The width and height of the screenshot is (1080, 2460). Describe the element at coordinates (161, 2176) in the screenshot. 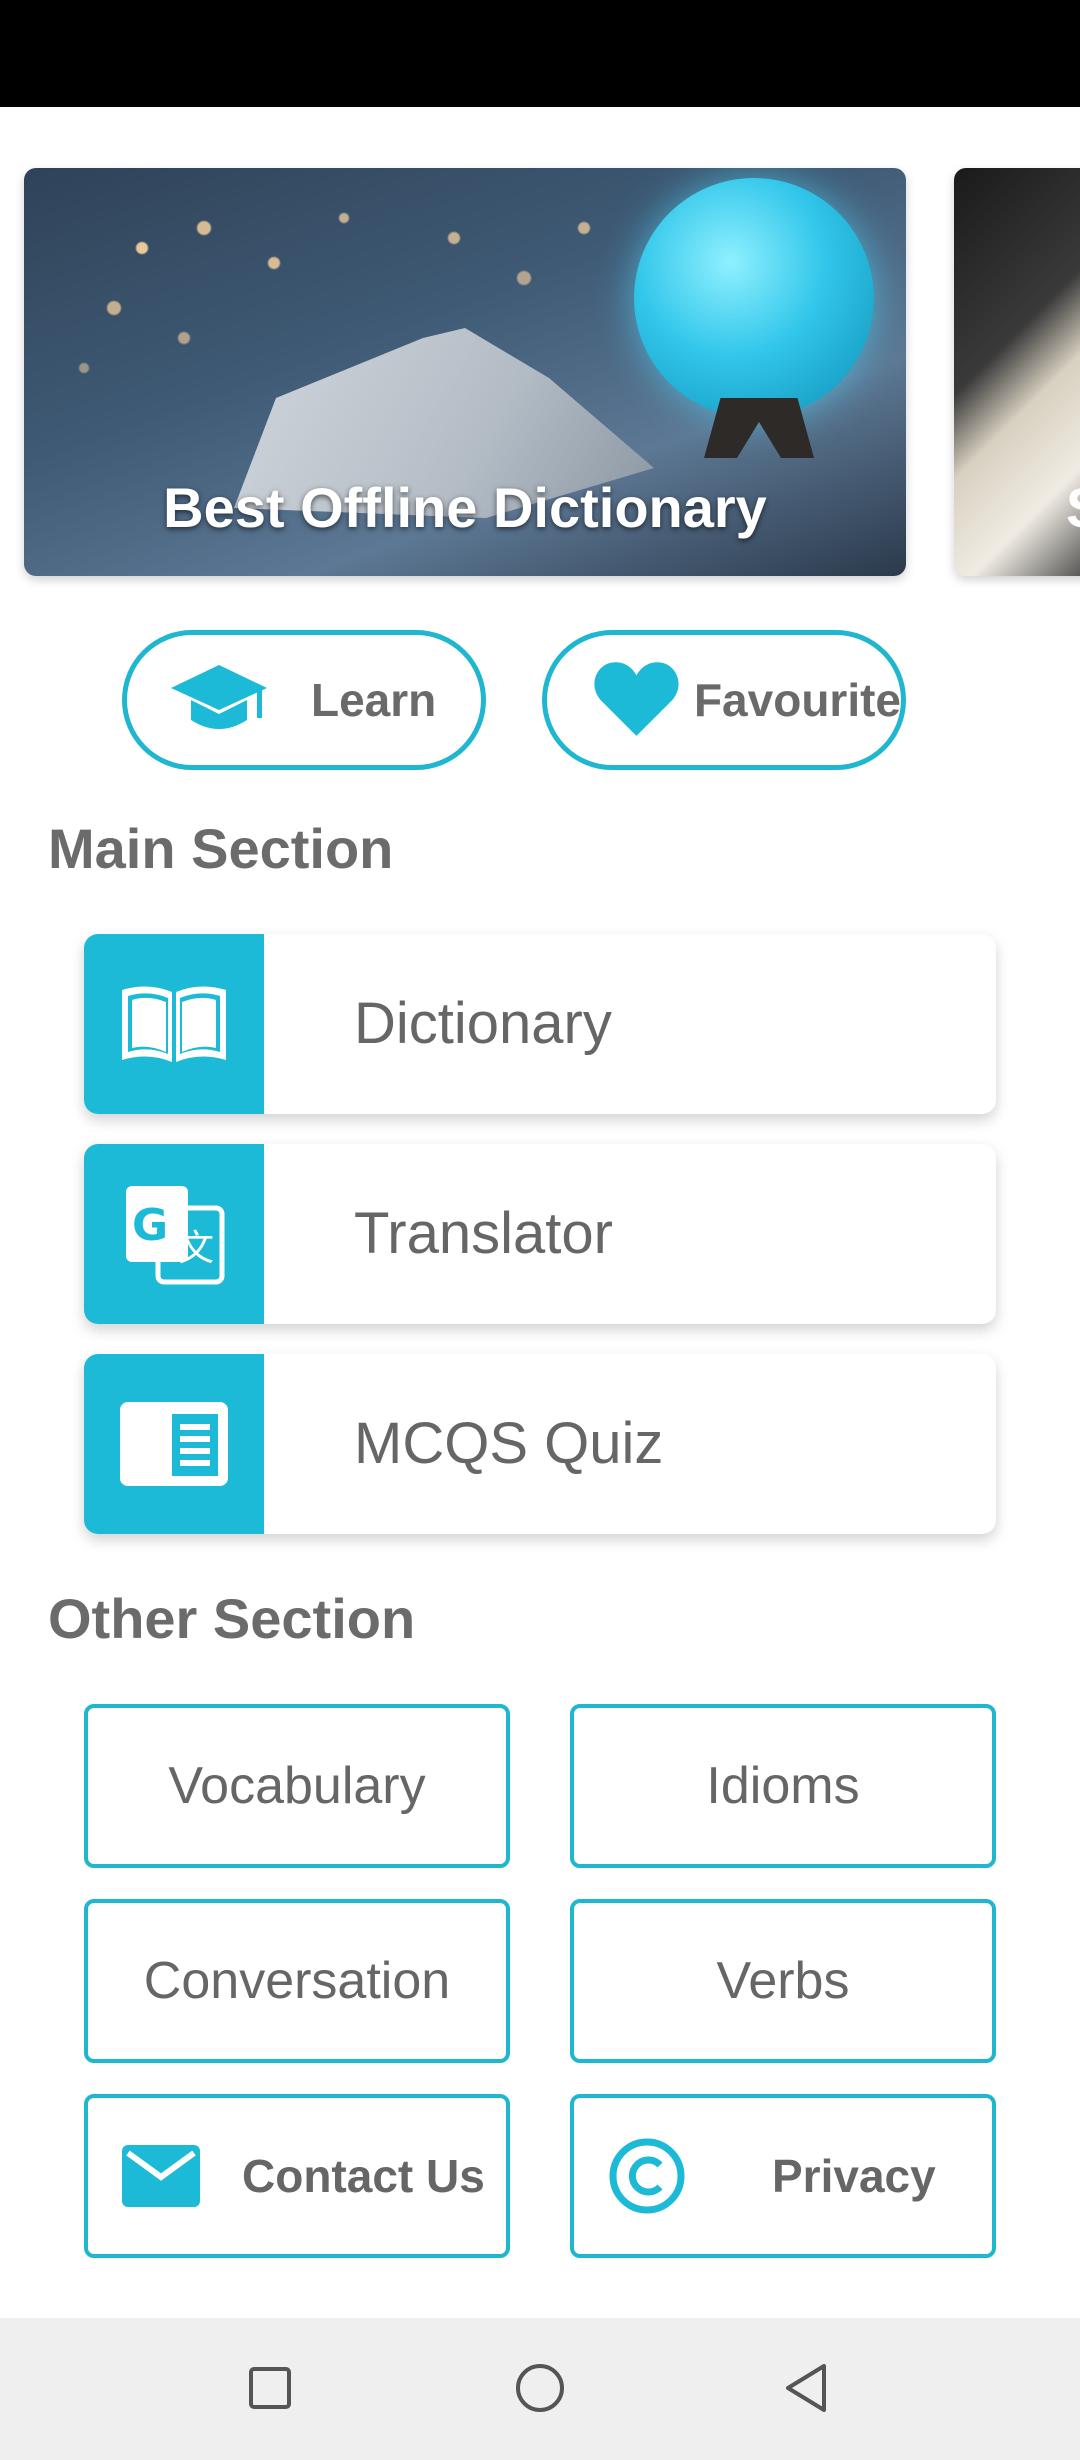

I see `mail-icon` at that location.